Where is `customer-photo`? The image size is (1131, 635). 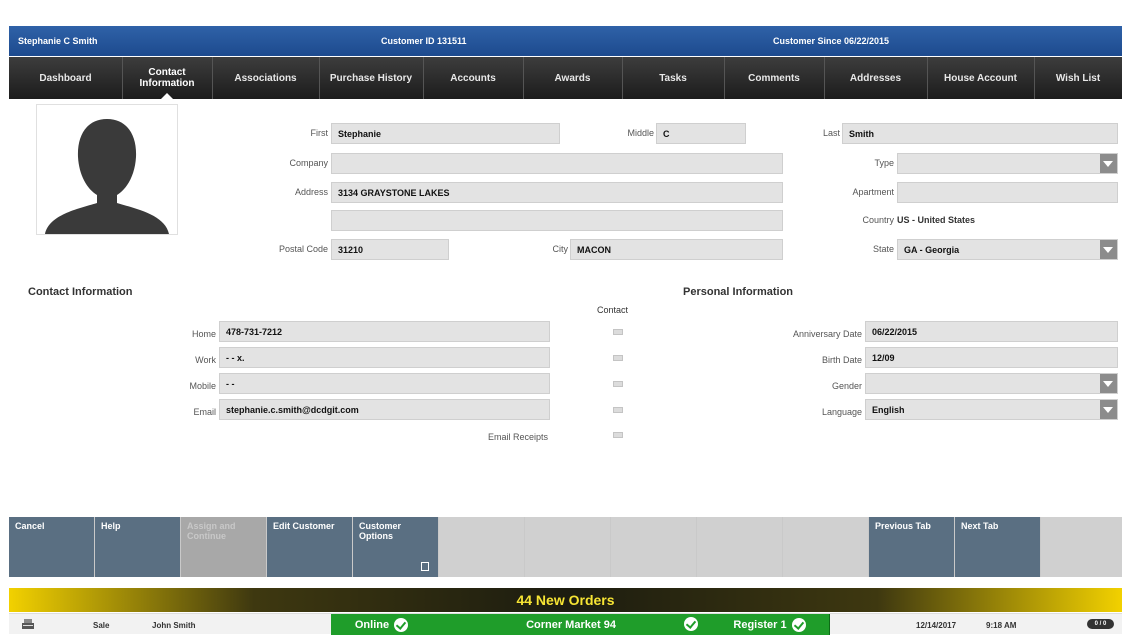 customer-photo is located at coordinates (107, 169).